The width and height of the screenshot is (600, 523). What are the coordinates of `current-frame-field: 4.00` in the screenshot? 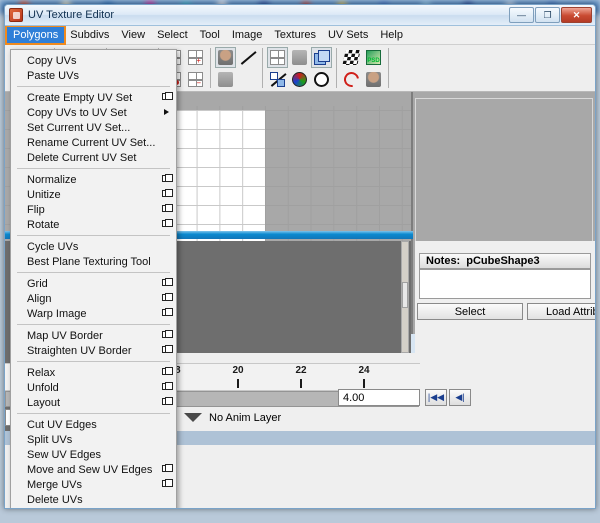 It's located at (379, 397).